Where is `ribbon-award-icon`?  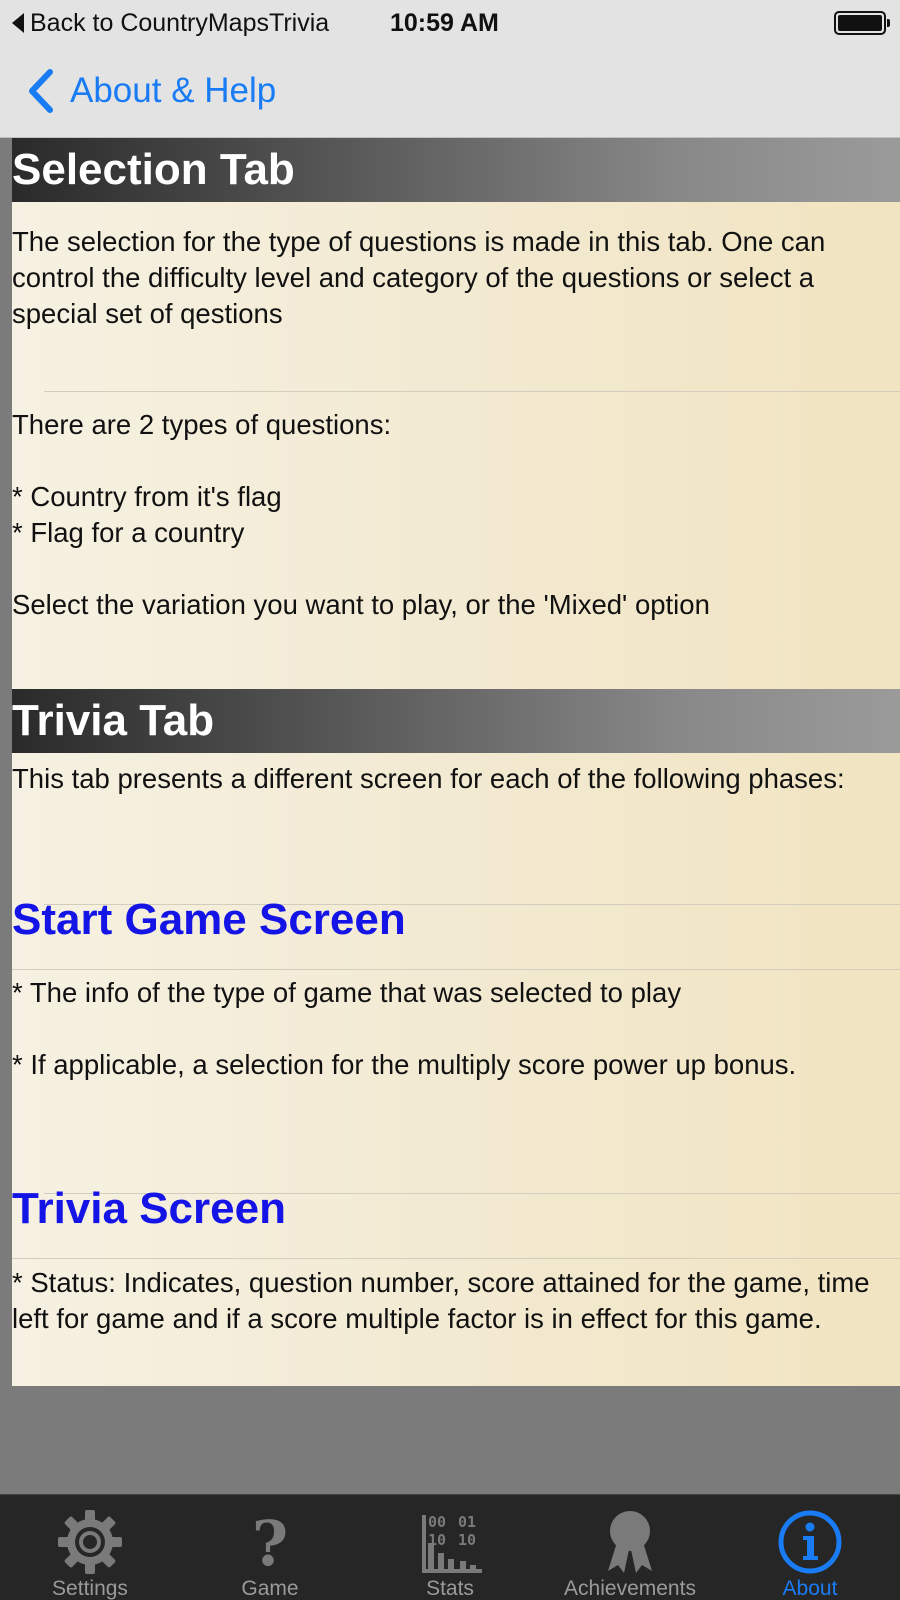
ribbon-award-icon is located at coordinates (630, 1542).